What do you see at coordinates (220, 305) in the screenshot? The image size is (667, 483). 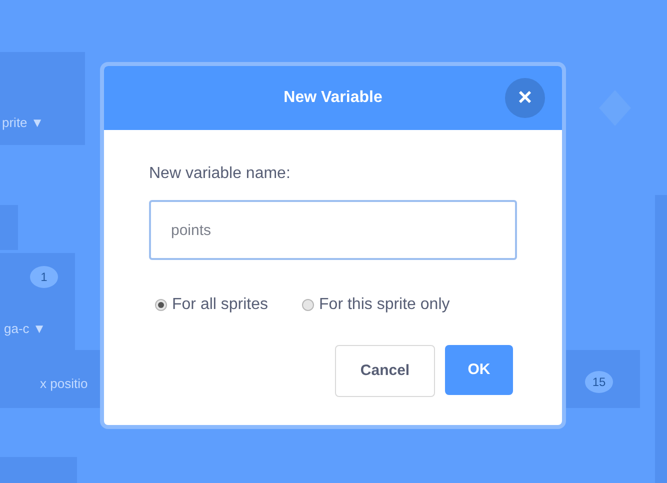 I see `radio-label: For all sprites` at bounding box center [220, 305].